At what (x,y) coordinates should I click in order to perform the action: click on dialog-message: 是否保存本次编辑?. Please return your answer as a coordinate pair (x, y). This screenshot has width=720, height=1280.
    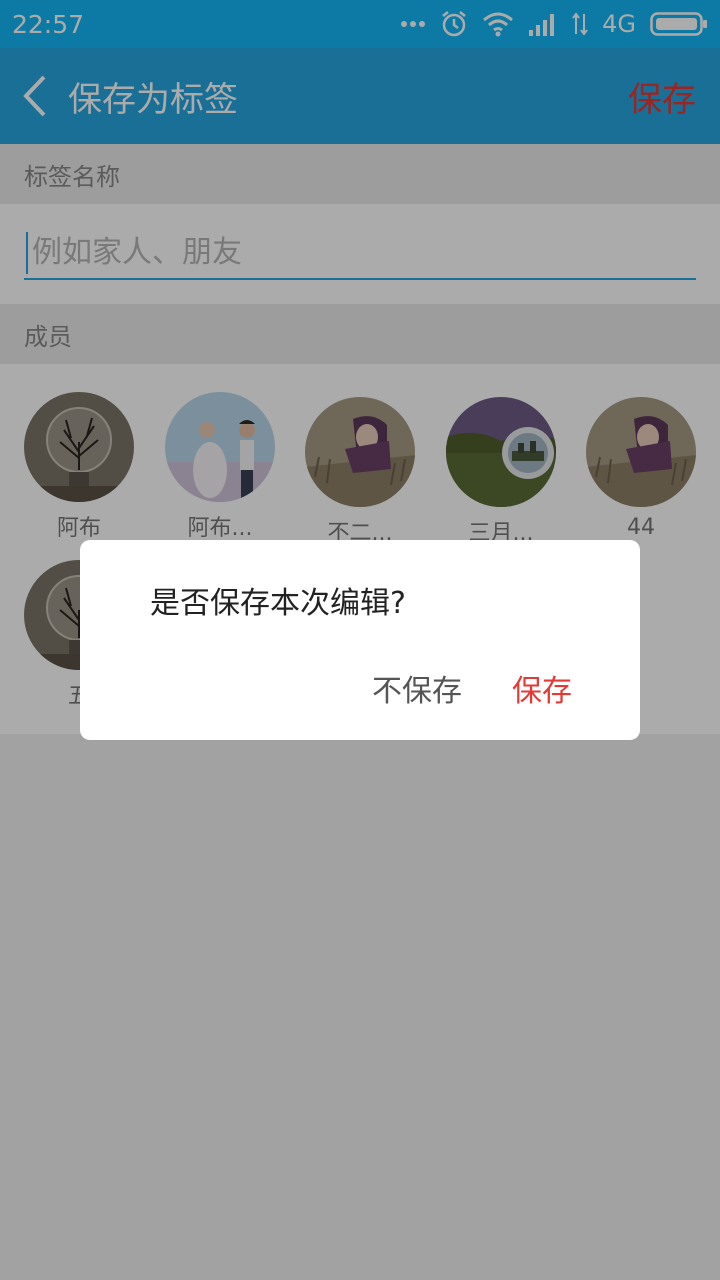
    Looking at the image, I should click on (278, 603).